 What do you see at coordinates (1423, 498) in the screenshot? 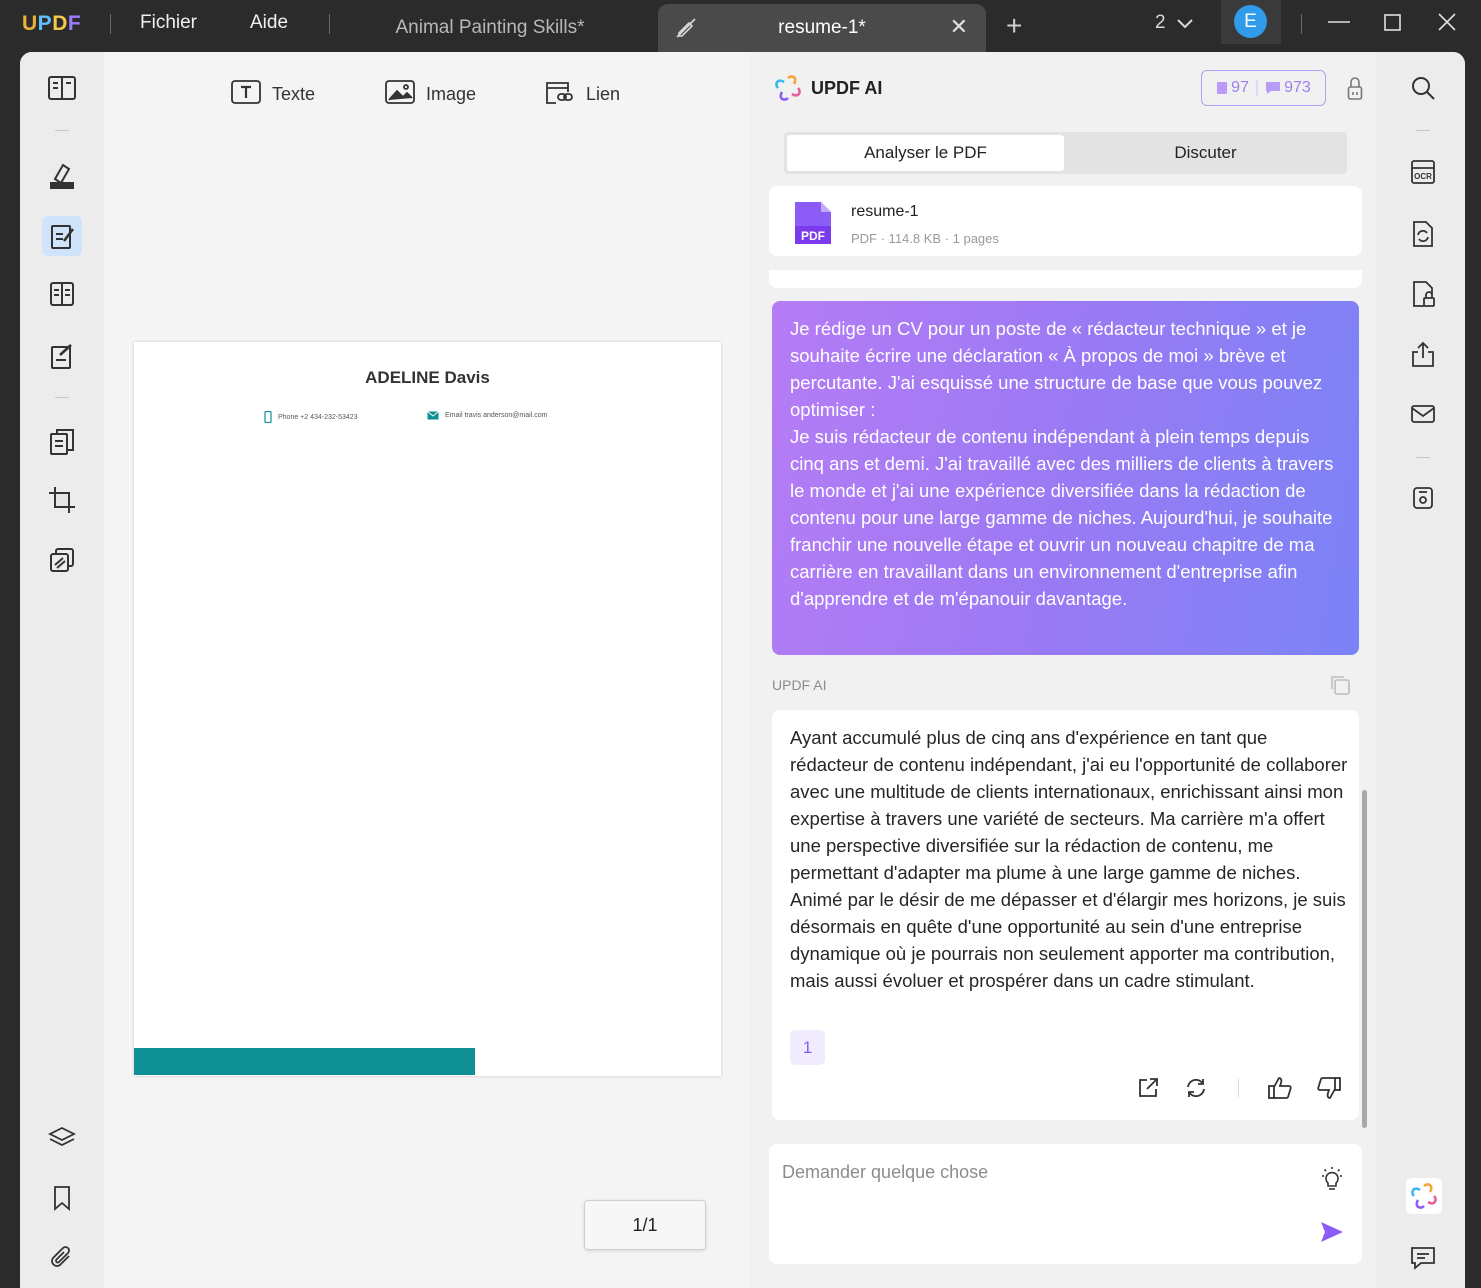
I see `save-icon` at bounding box center [1423, 498].